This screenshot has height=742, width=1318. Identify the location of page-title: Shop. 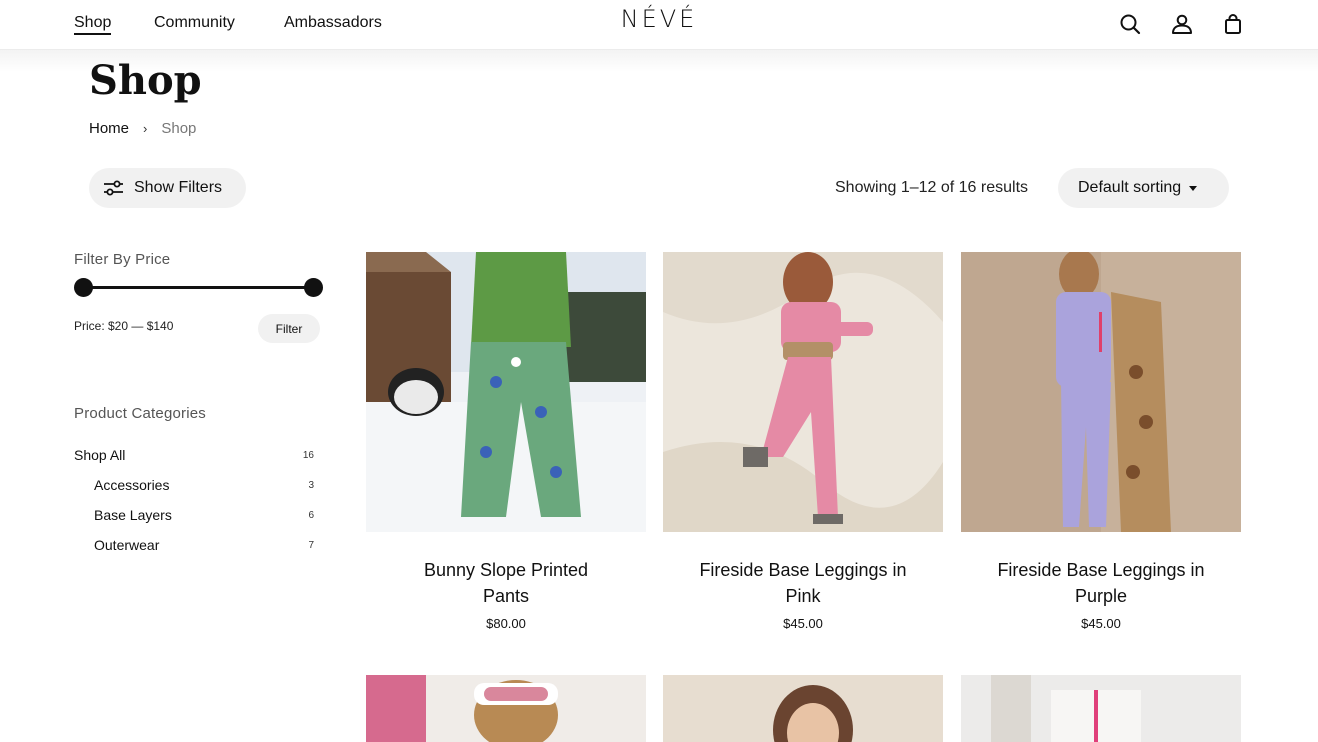
(145, 80).